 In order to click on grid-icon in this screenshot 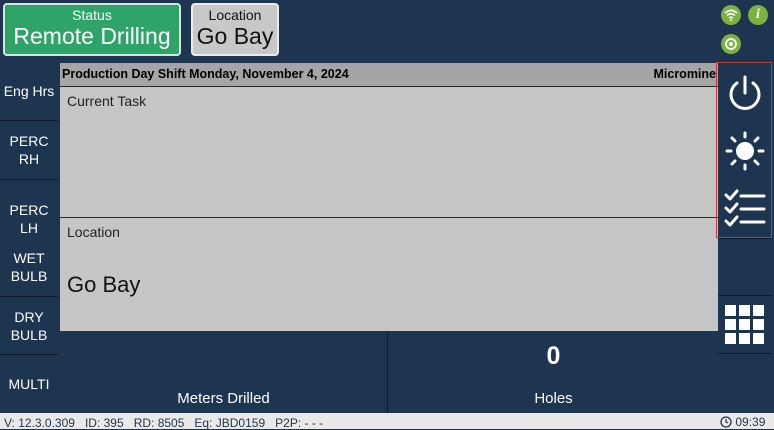, I will do `click(744, 324)`.